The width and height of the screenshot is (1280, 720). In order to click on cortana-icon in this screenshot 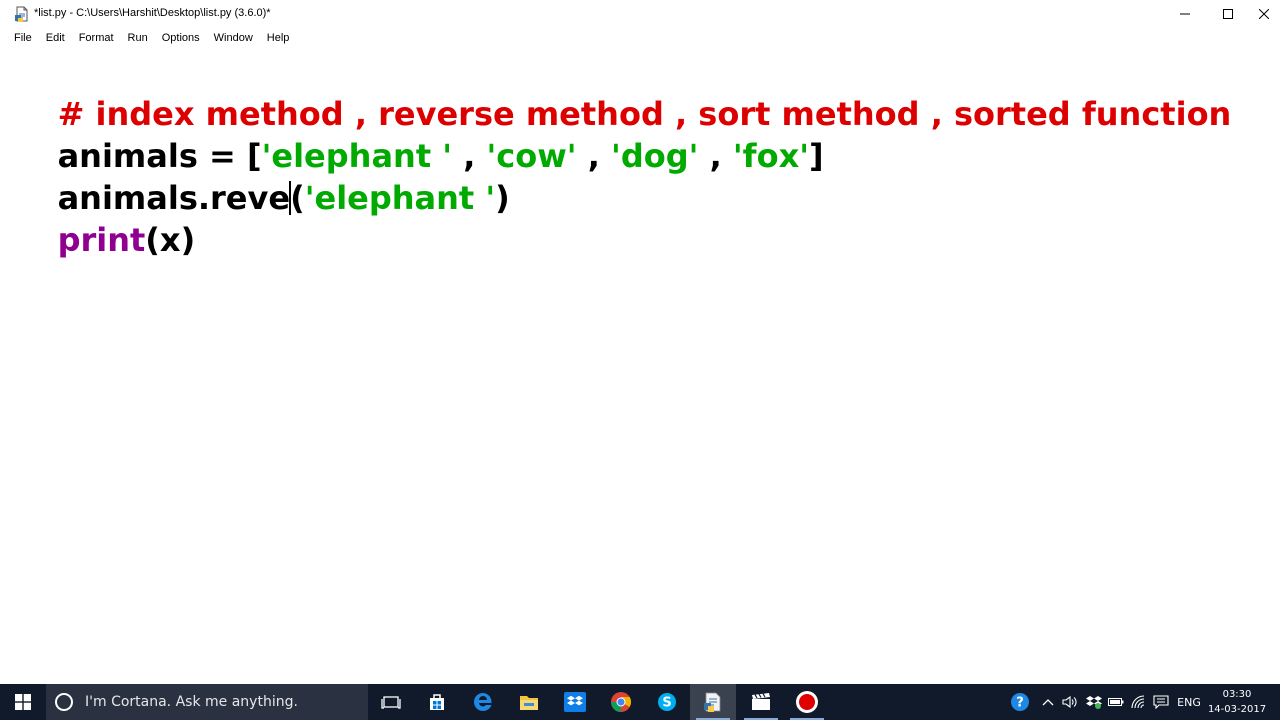, I will do `click(64, 702)`.